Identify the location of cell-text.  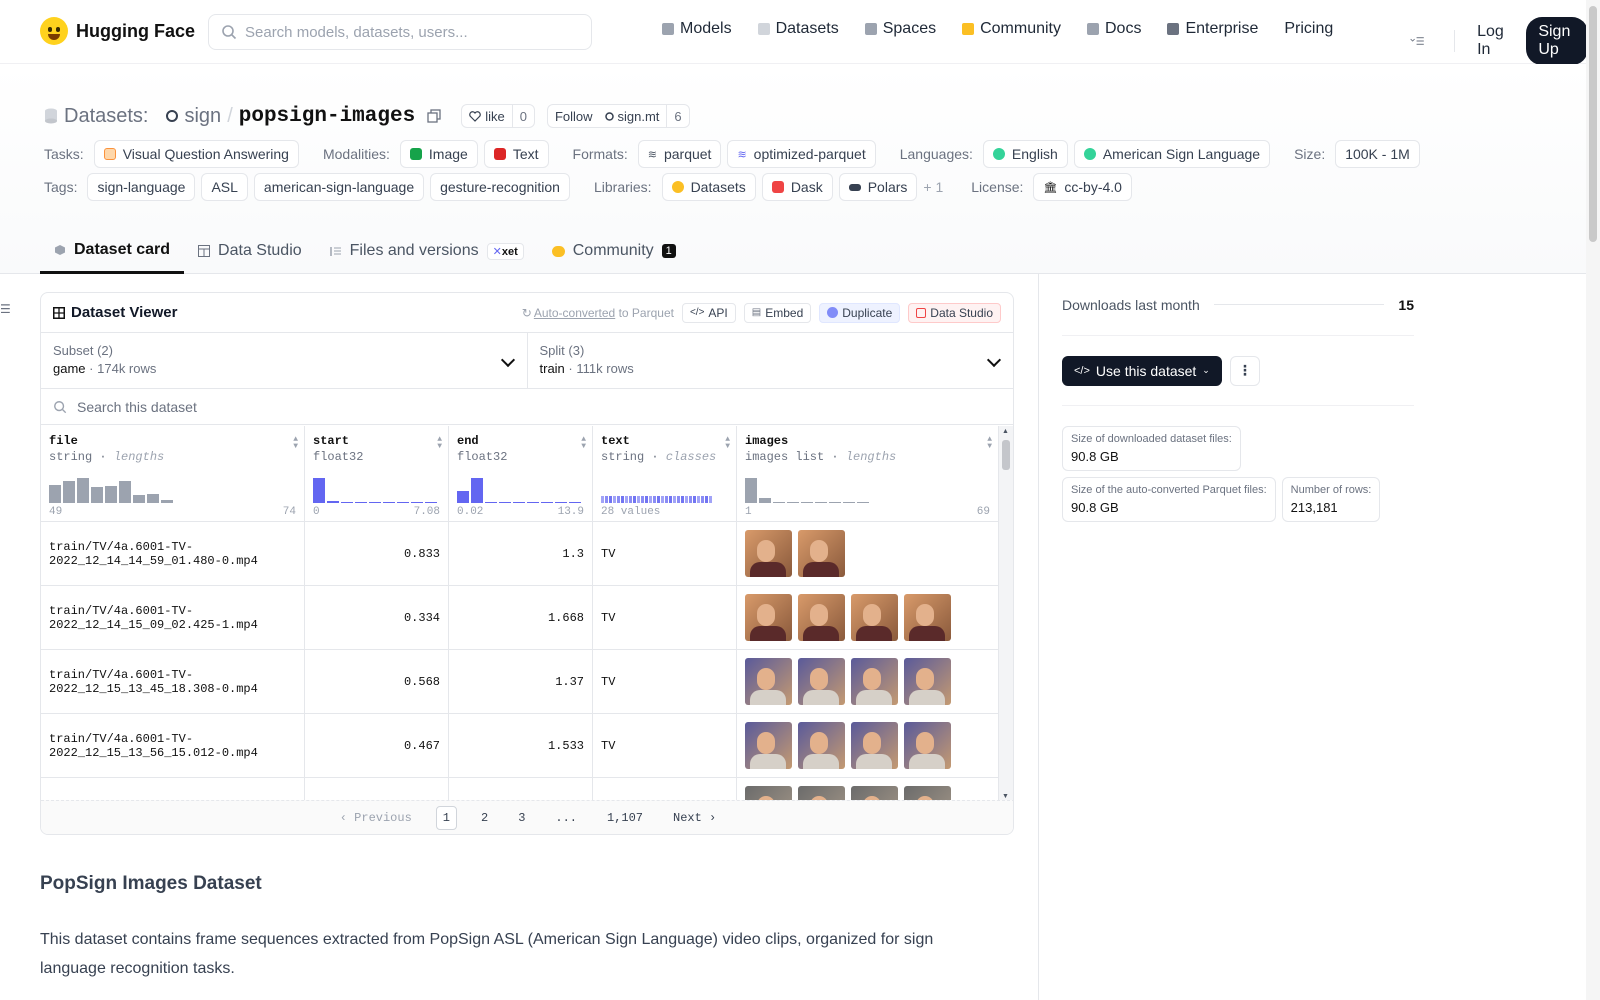
(665, 790).